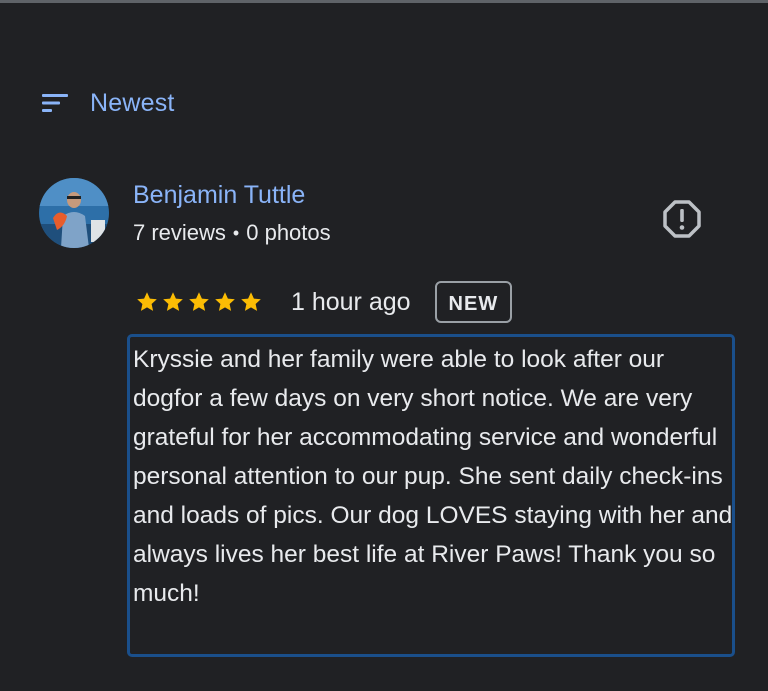  Describe the element at coordinates (351, 301) in the screenshot. I see `review-time: 1 hour ago` at that location.